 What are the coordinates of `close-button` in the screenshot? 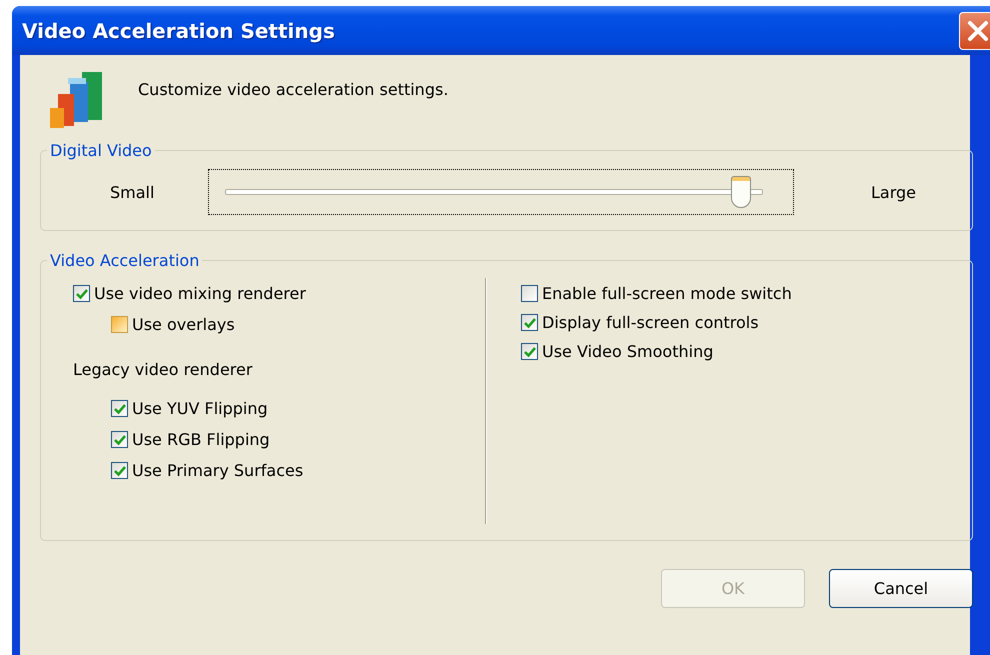 It's located at (974, 31).